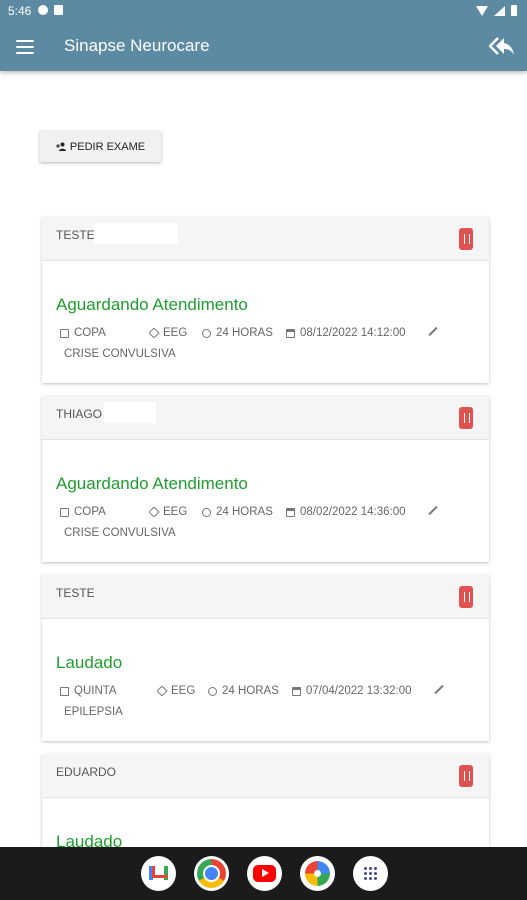 The width and height of the screenshot is (527, 900). I want to click on notification-icon, so click(58, 10).